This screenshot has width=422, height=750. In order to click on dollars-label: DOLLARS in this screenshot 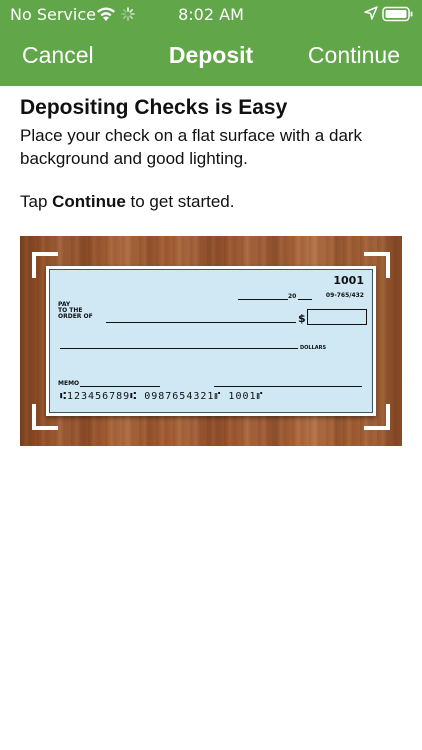, I will do `click(313, 348)`.